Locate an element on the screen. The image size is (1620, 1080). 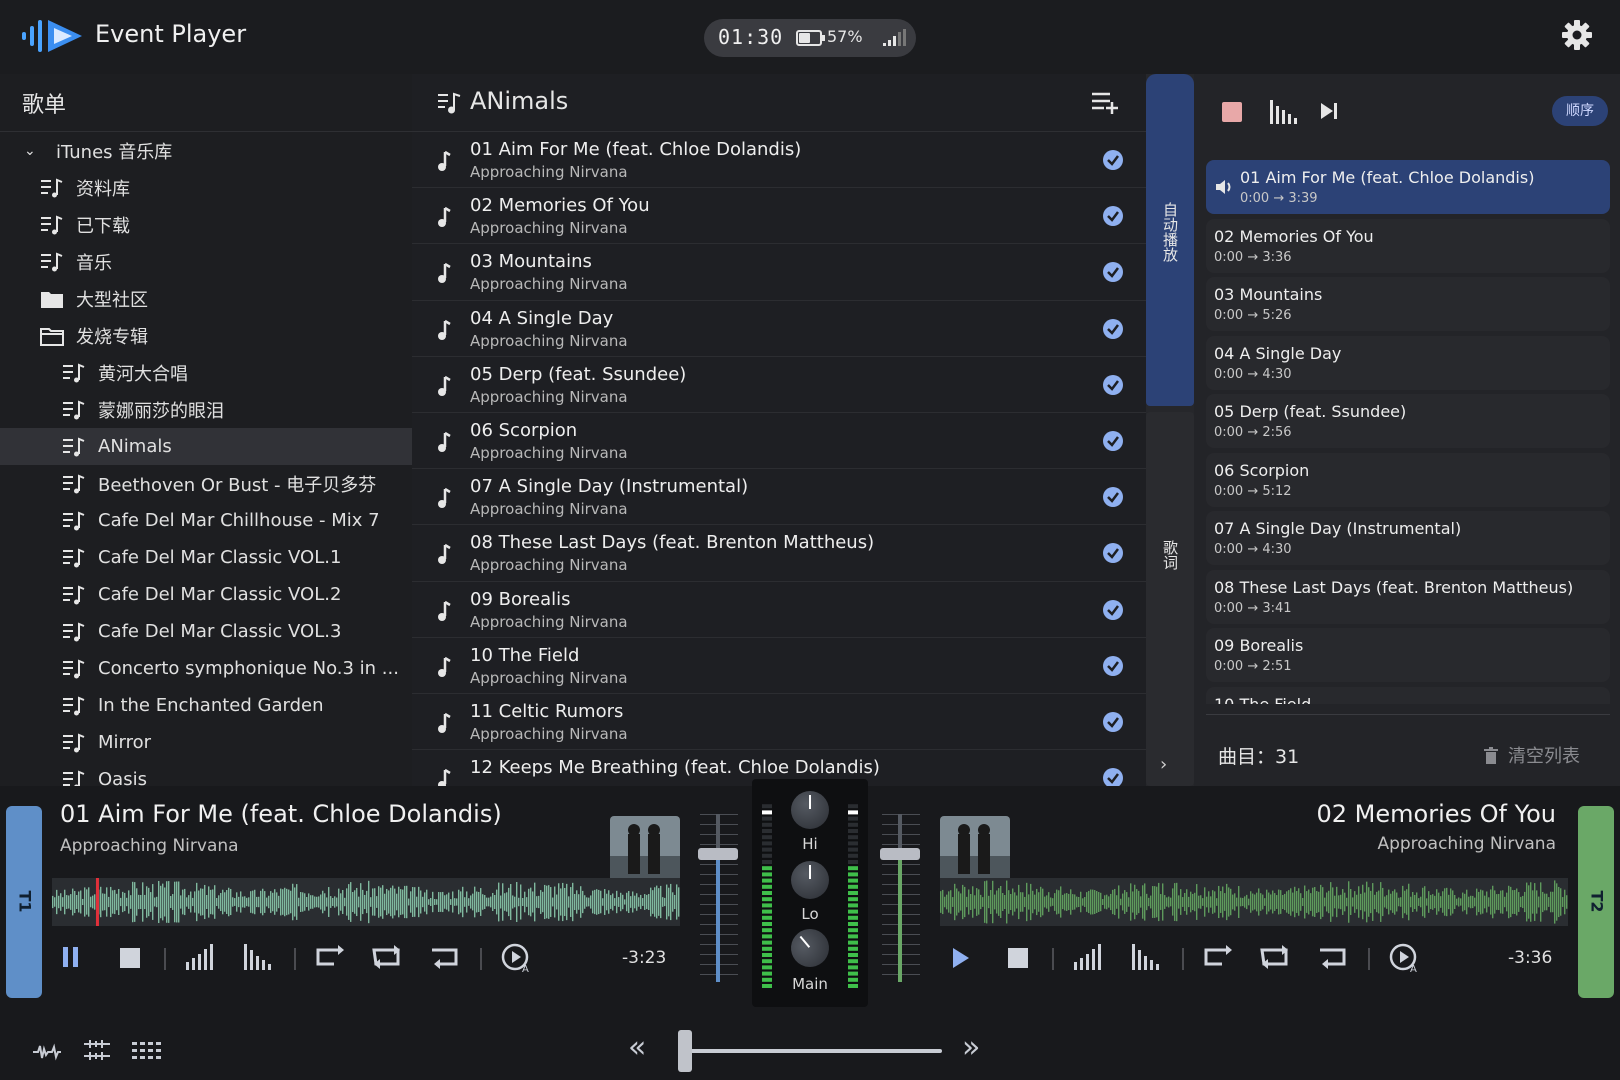
track-row: 09 Borealis Approaching Nirvana is located at coordinates (779, 610).